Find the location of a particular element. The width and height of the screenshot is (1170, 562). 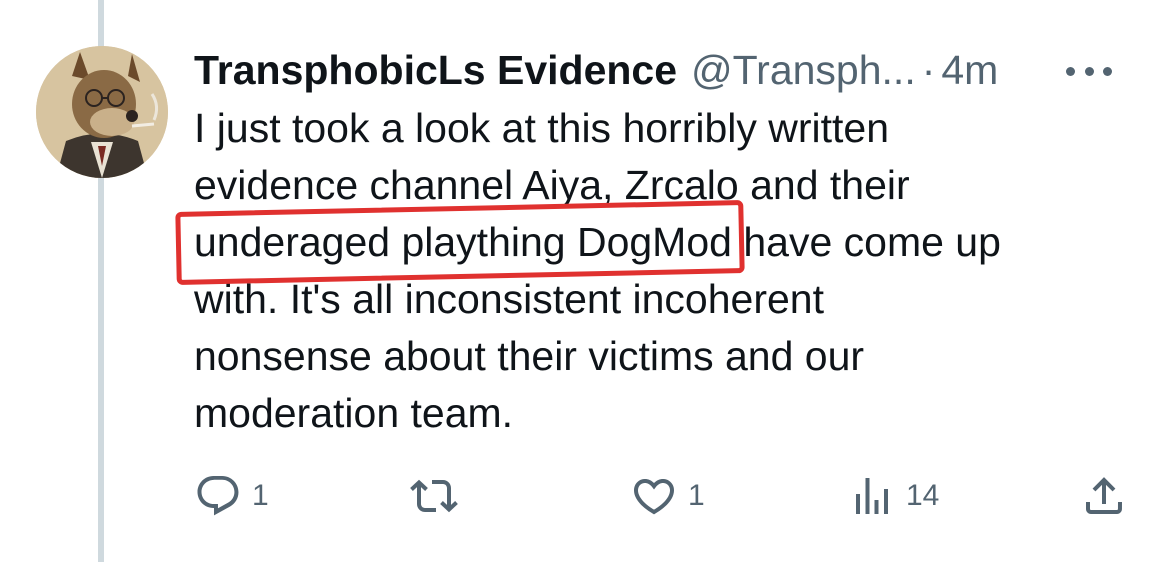

tweet-text-line-highlighted: underaged plaything DogMod have come up is located at coordinates (654, 242).